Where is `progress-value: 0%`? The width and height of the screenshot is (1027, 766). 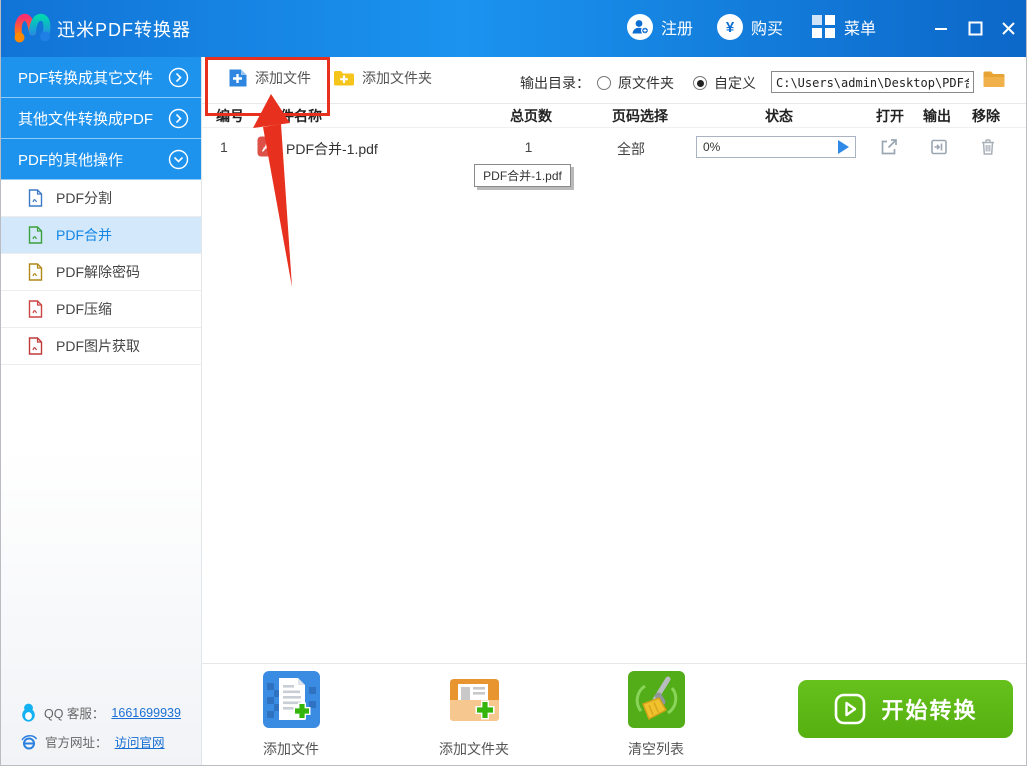
progress-value: 0% is located at coordinates (712, 147).